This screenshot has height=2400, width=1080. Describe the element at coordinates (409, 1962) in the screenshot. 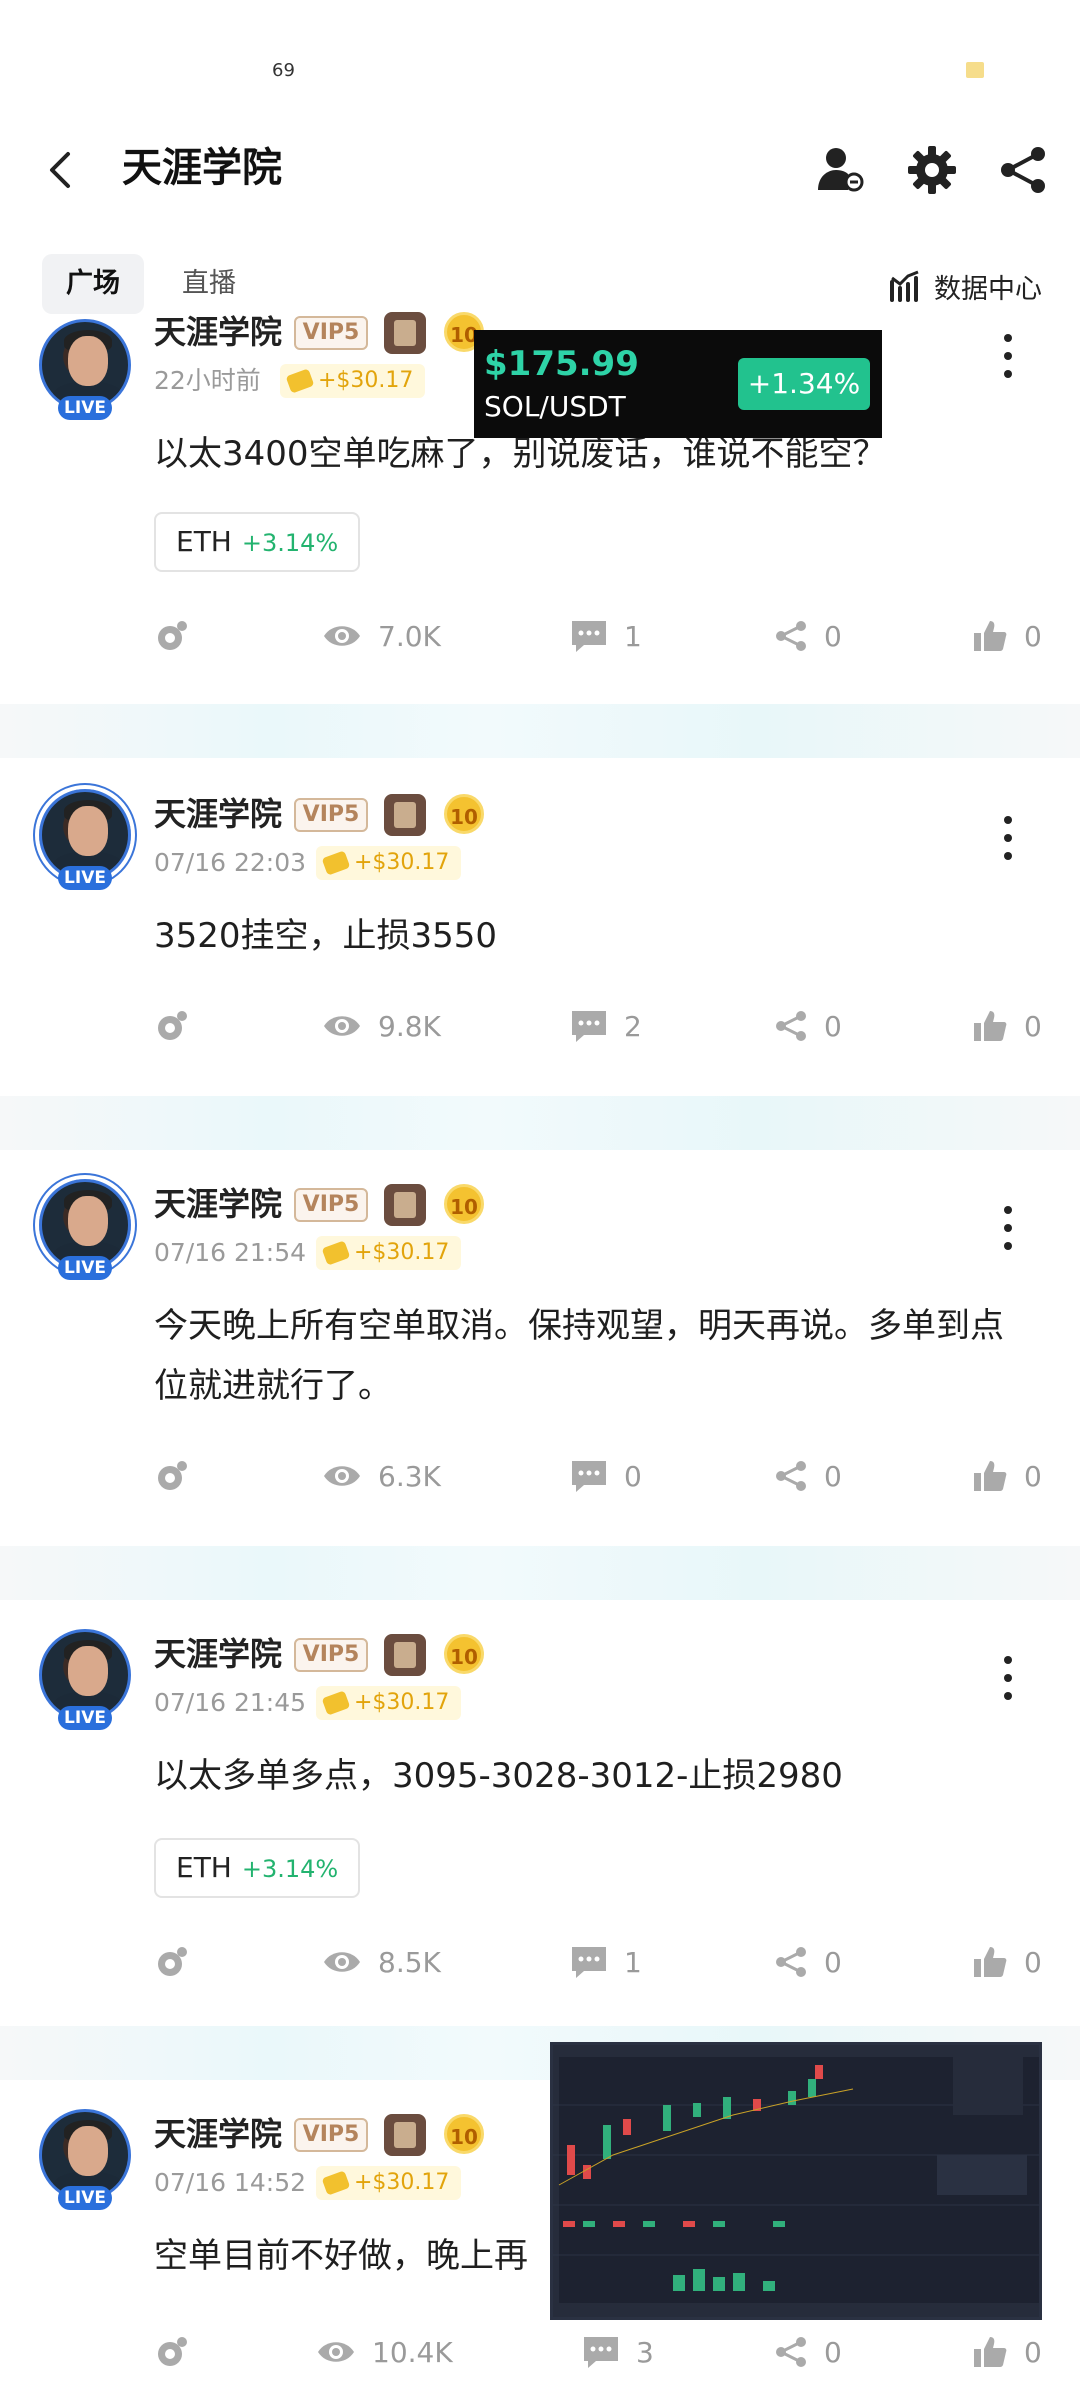

I see `views-value: 8.5K` at that location.